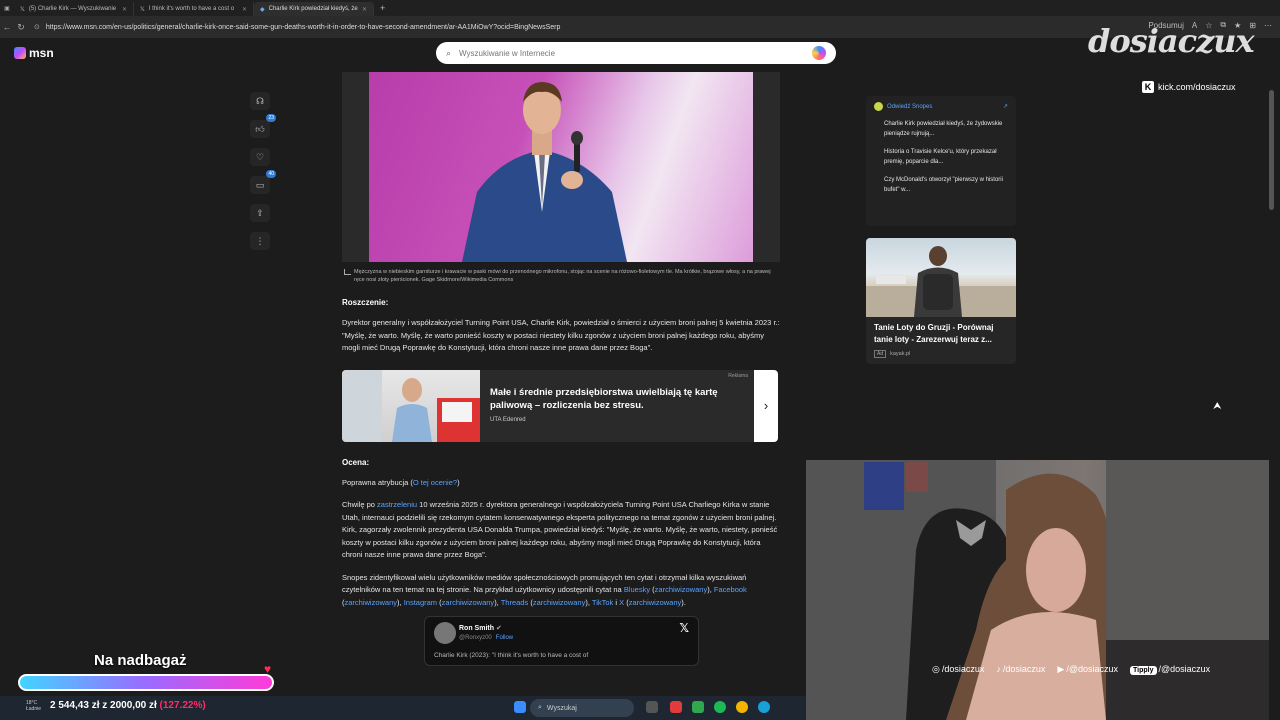 The width and height of the screenshot is (1280, 720). I want to click on bluesky-link: Bluesky, so click(637, 589).